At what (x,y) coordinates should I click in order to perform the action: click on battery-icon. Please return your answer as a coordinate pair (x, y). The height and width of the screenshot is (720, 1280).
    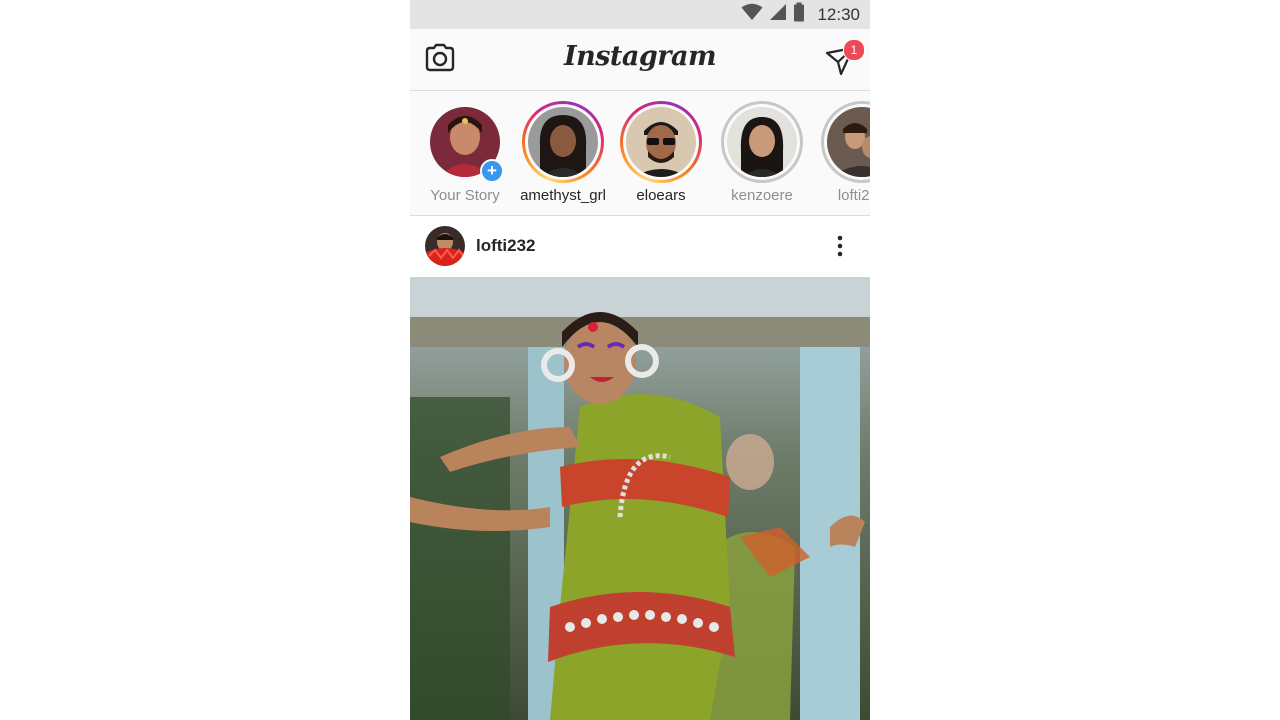
    Looking at the image, I should click on (799, 14).